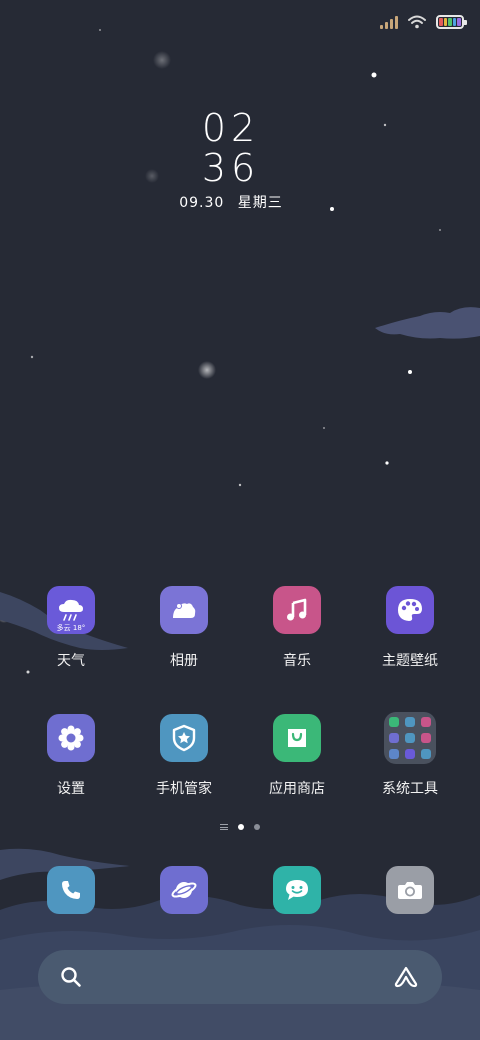  Describe the element at coordinates (231, 168) in the screenshot. I see `clock-minute: 36` at that location.